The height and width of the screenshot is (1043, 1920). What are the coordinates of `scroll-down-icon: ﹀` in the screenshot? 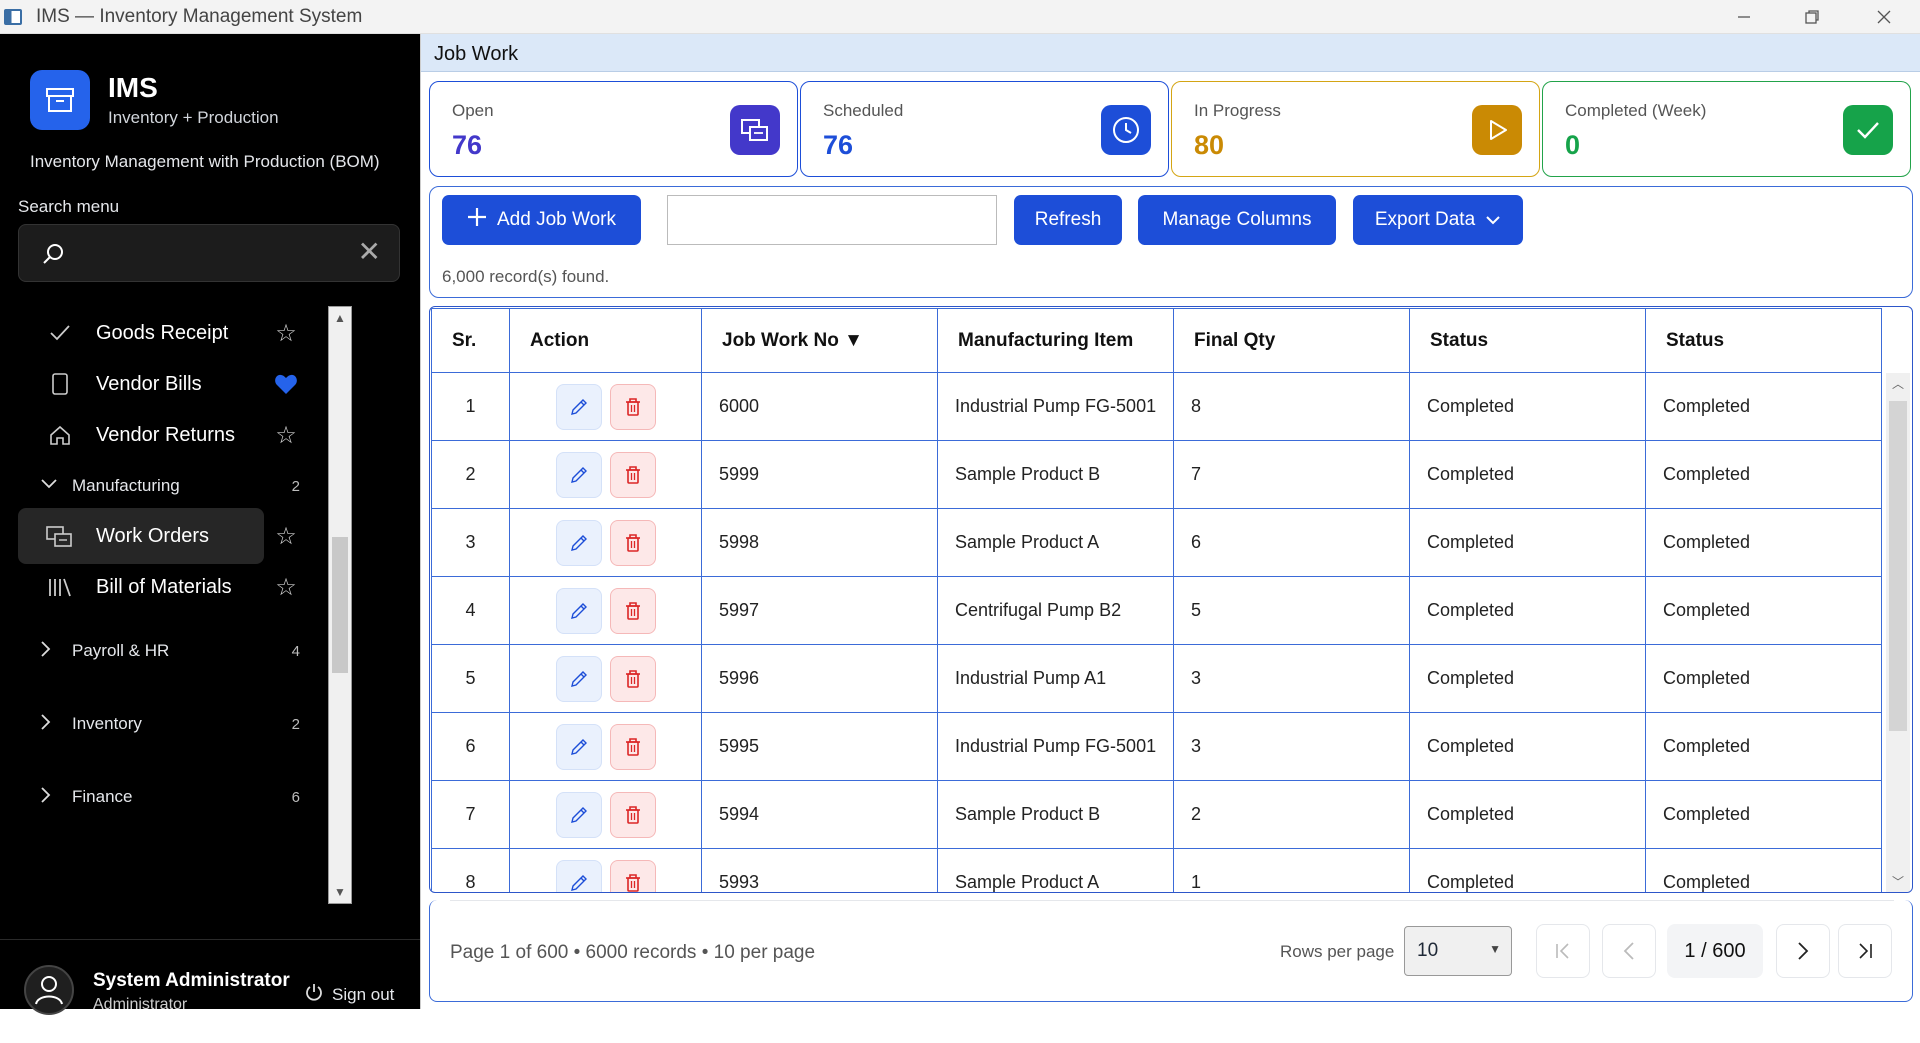 It's located at (1898, 881).